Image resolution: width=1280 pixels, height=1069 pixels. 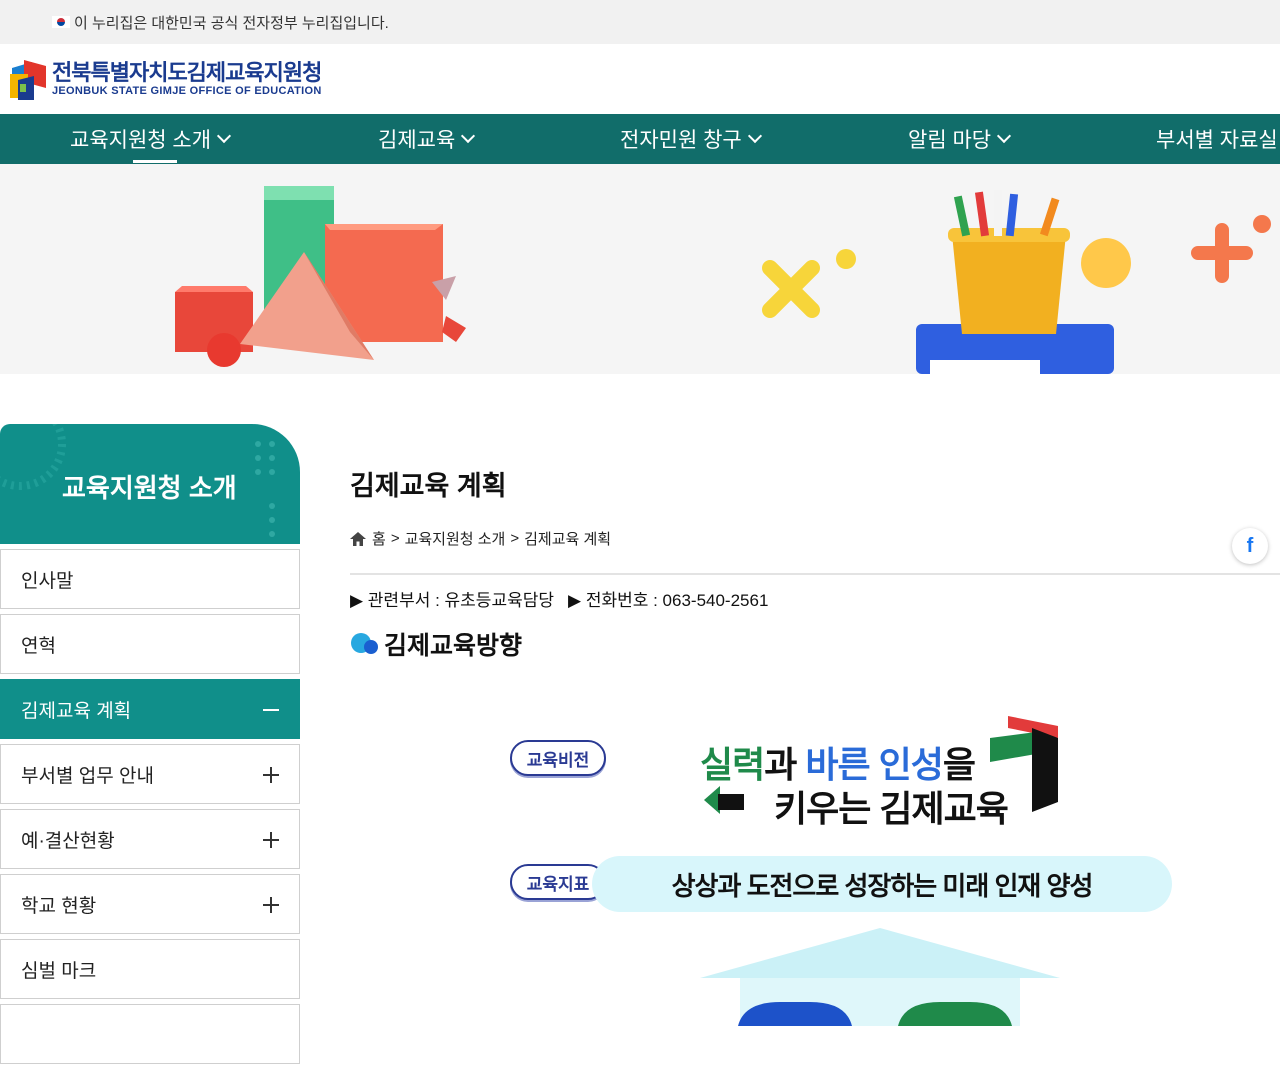 What do you see at coordinates (882, 884) in the screenshot?
I see `goal-banner: 상상과 도전으로 성장하는 미래 인재 양성` at bounding box center [882, 884].